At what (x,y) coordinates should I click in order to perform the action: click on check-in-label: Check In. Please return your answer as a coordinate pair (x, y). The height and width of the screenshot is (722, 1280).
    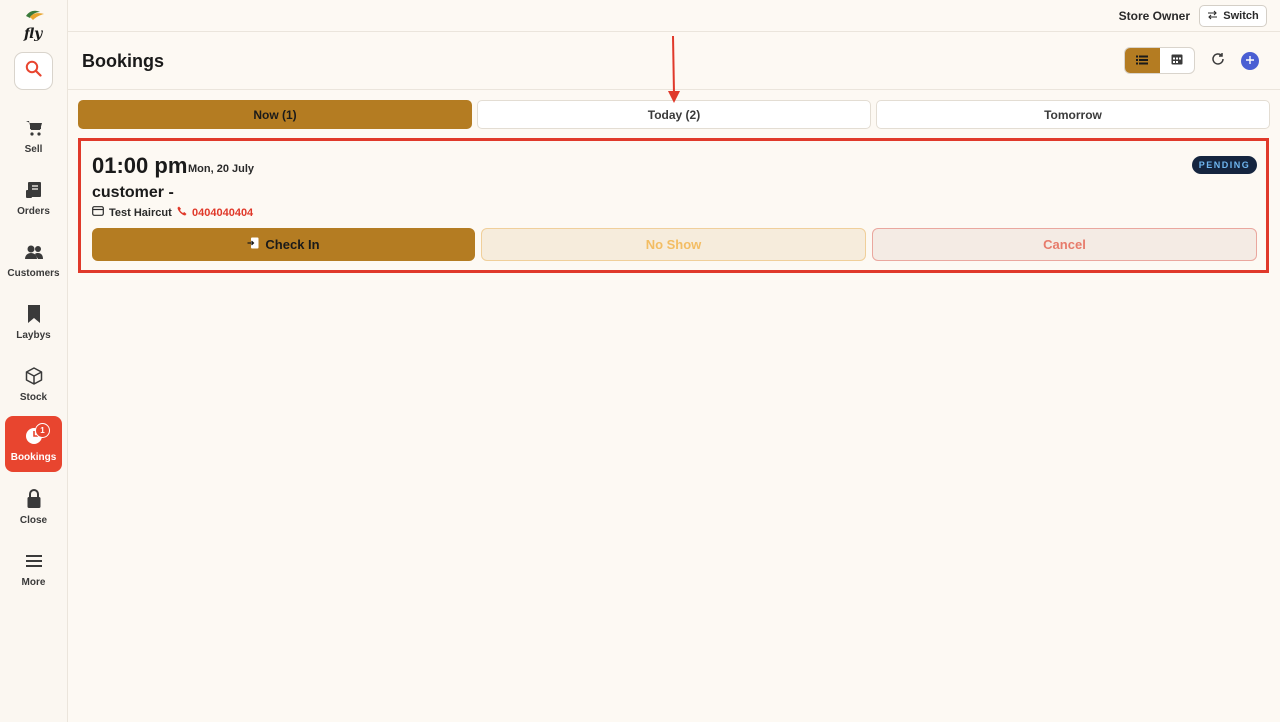
    Looking at the image, I should click on (292, 244).